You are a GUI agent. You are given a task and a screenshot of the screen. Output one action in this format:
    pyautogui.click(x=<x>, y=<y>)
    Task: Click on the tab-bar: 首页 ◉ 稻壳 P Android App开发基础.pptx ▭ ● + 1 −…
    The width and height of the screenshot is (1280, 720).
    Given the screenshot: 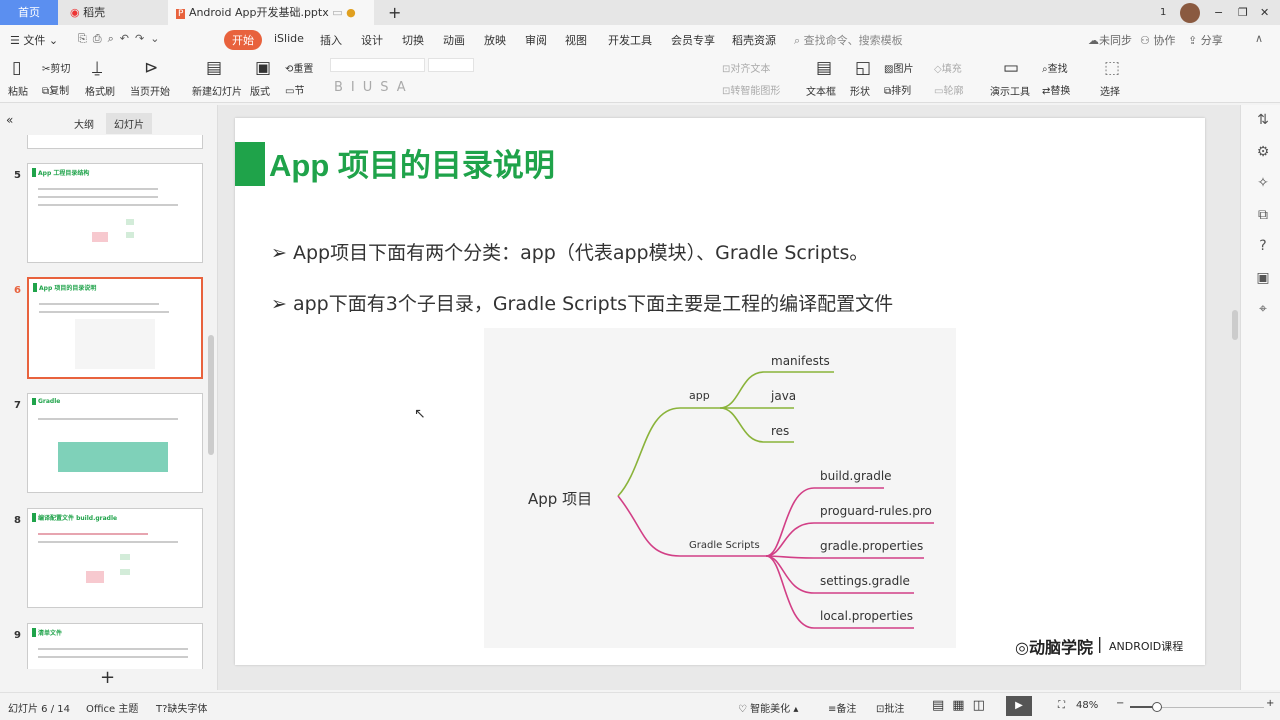 What is the action you would take?
    pyautogui.click(x=640, y=12)
    